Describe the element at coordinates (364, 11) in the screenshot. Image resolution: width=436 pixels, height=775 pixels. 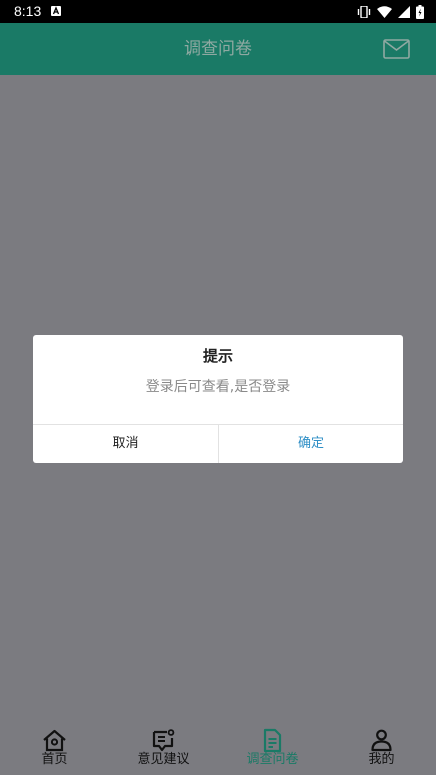
I see `vibrate-icon` at that location.